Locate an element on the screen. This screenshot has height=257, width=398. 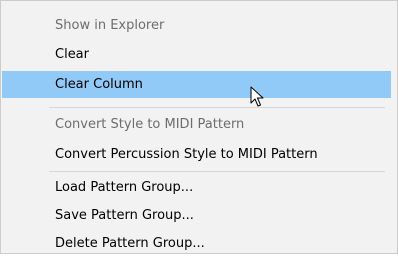
menu-item-show-in-explorer: Show in Explorer is located at coordinates (110, 25).